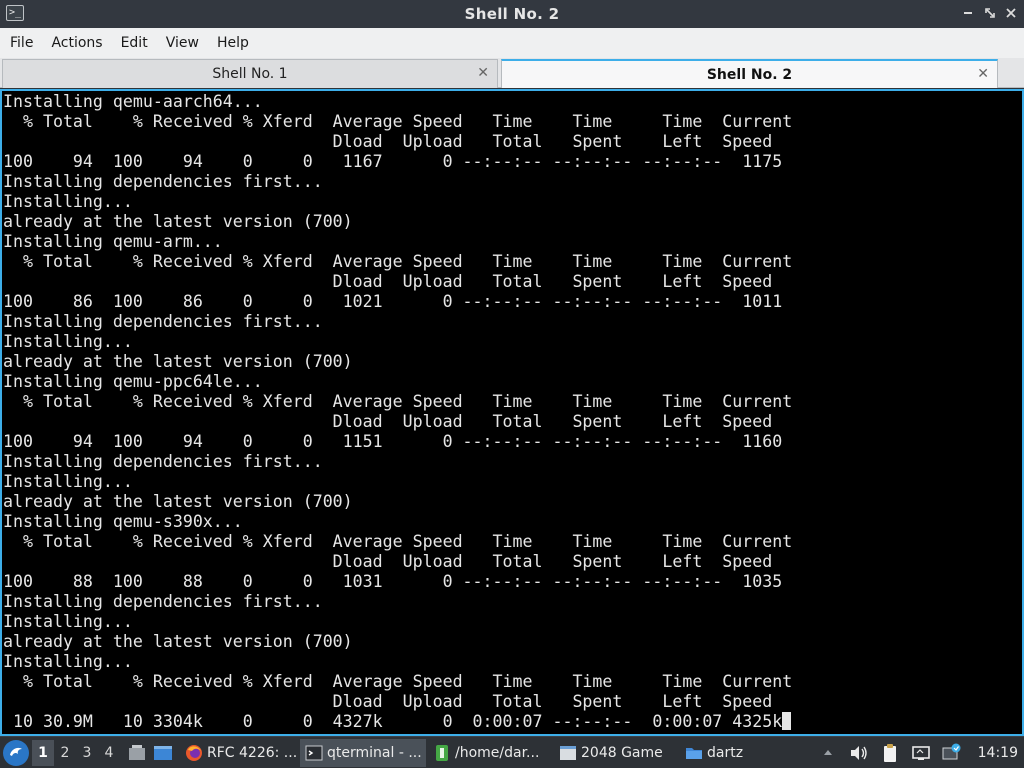 The width and height of the screenshot is (1024, 768). What do you see at coordinates (998, 753) in the screenshot?
I see `clock: 14:19` at bounding box center [998, 753].